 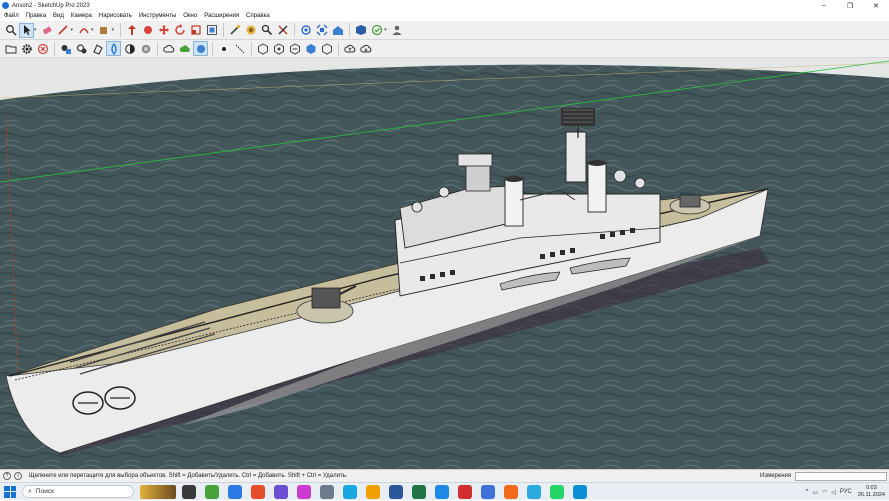 What do you see at coordinates (876, 5) in the screenshot?
I see `close-button: ✕` at bounding box center [876, 5].